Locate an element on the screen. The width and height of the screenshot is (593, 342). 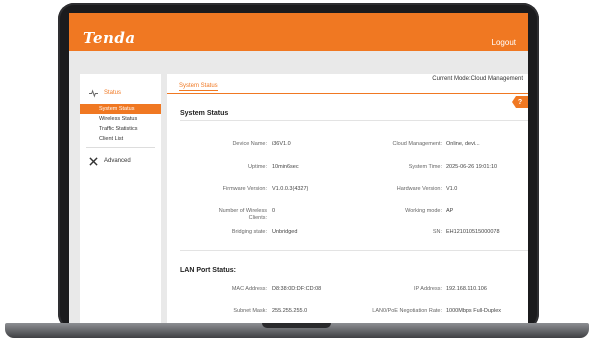
label-cloud-management: Cloud Management: is located at coordinates (417, 144).